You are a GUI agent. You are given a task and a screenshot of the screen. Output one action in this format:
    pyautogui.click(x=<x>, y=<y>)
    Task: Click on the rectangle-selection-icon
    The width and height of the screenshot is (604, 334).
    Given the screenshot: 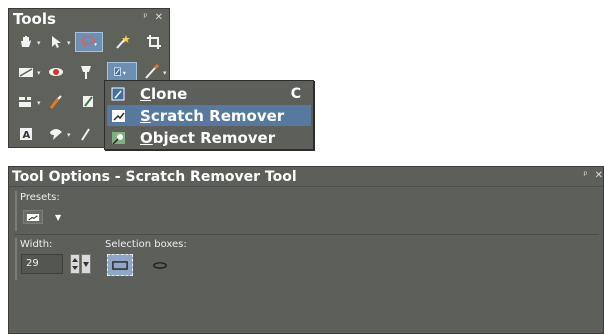 What is the action you would take?
    pyautogui.click(x=120, y=265)
    